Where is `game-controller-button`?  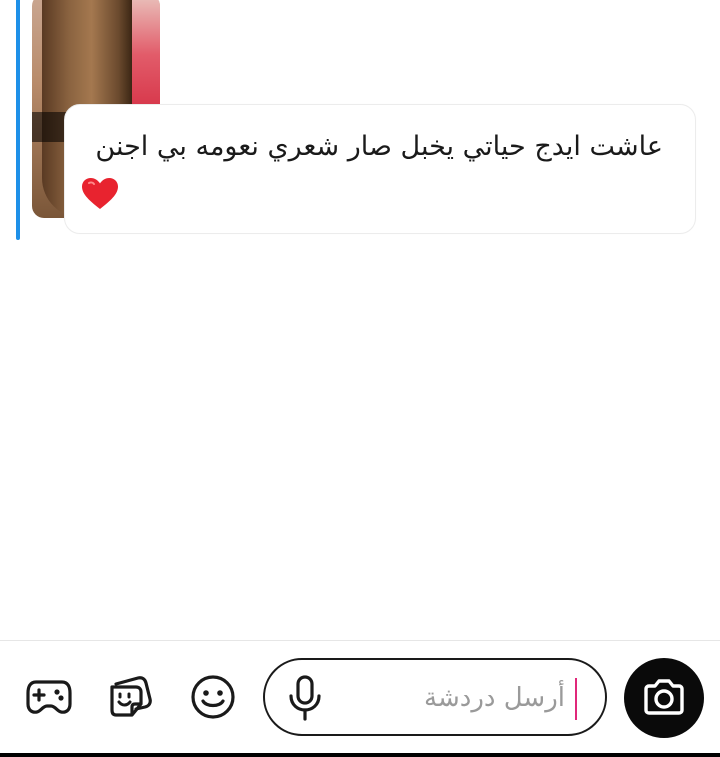 game-controller-button is located at coordinates (49, 697).